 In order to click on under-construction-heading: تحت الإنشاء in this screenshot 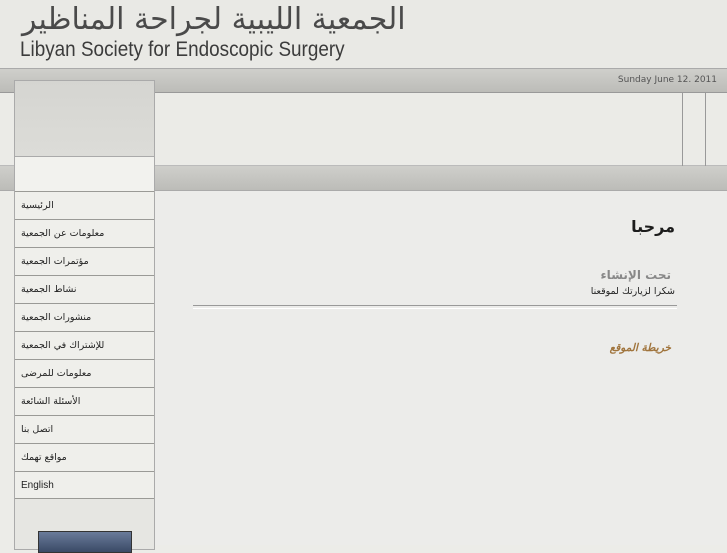, I will do `click(635, 275)`.